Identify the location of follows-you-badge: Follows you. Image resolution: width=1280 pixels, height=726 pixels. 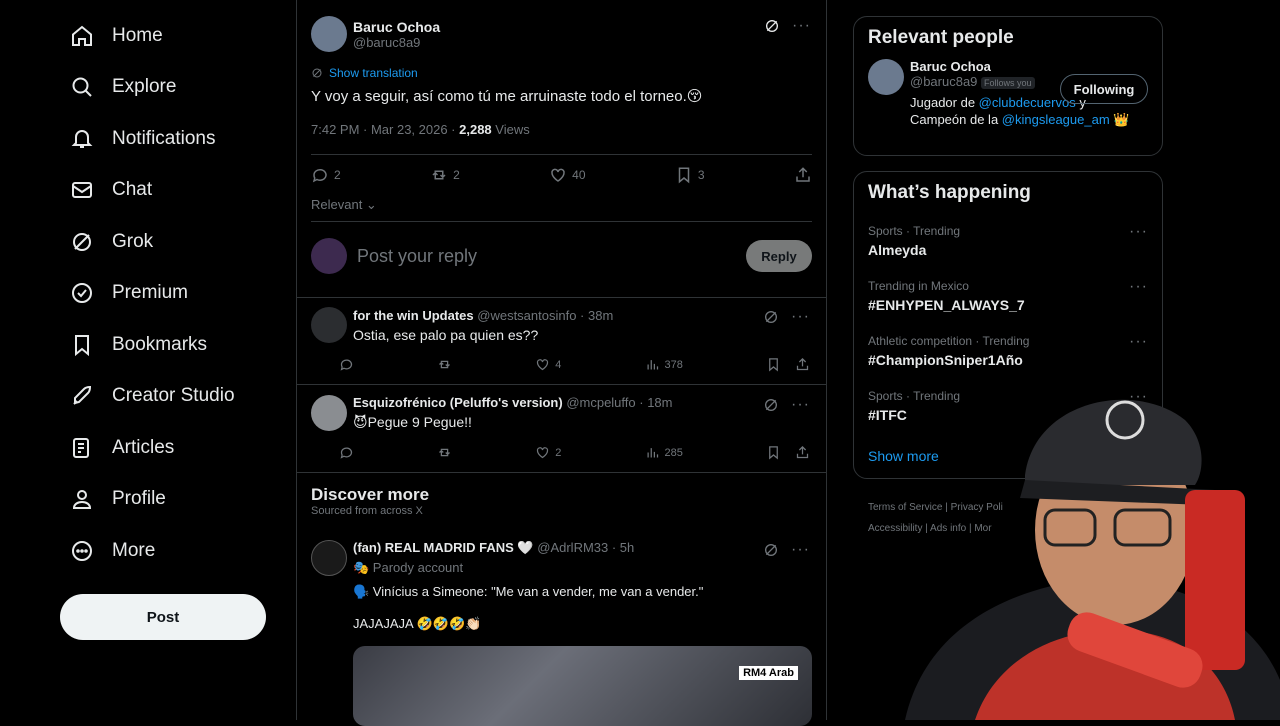
(1008, 83).